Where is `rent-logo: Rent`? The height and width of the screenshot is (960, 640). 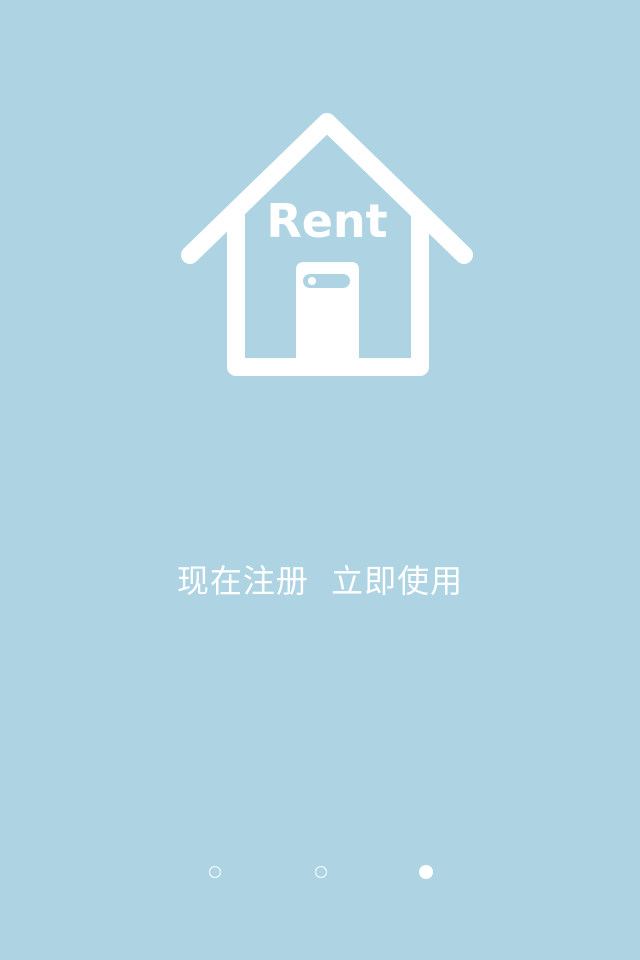 rent-logo: Rent is located at coordinates (327, 247).